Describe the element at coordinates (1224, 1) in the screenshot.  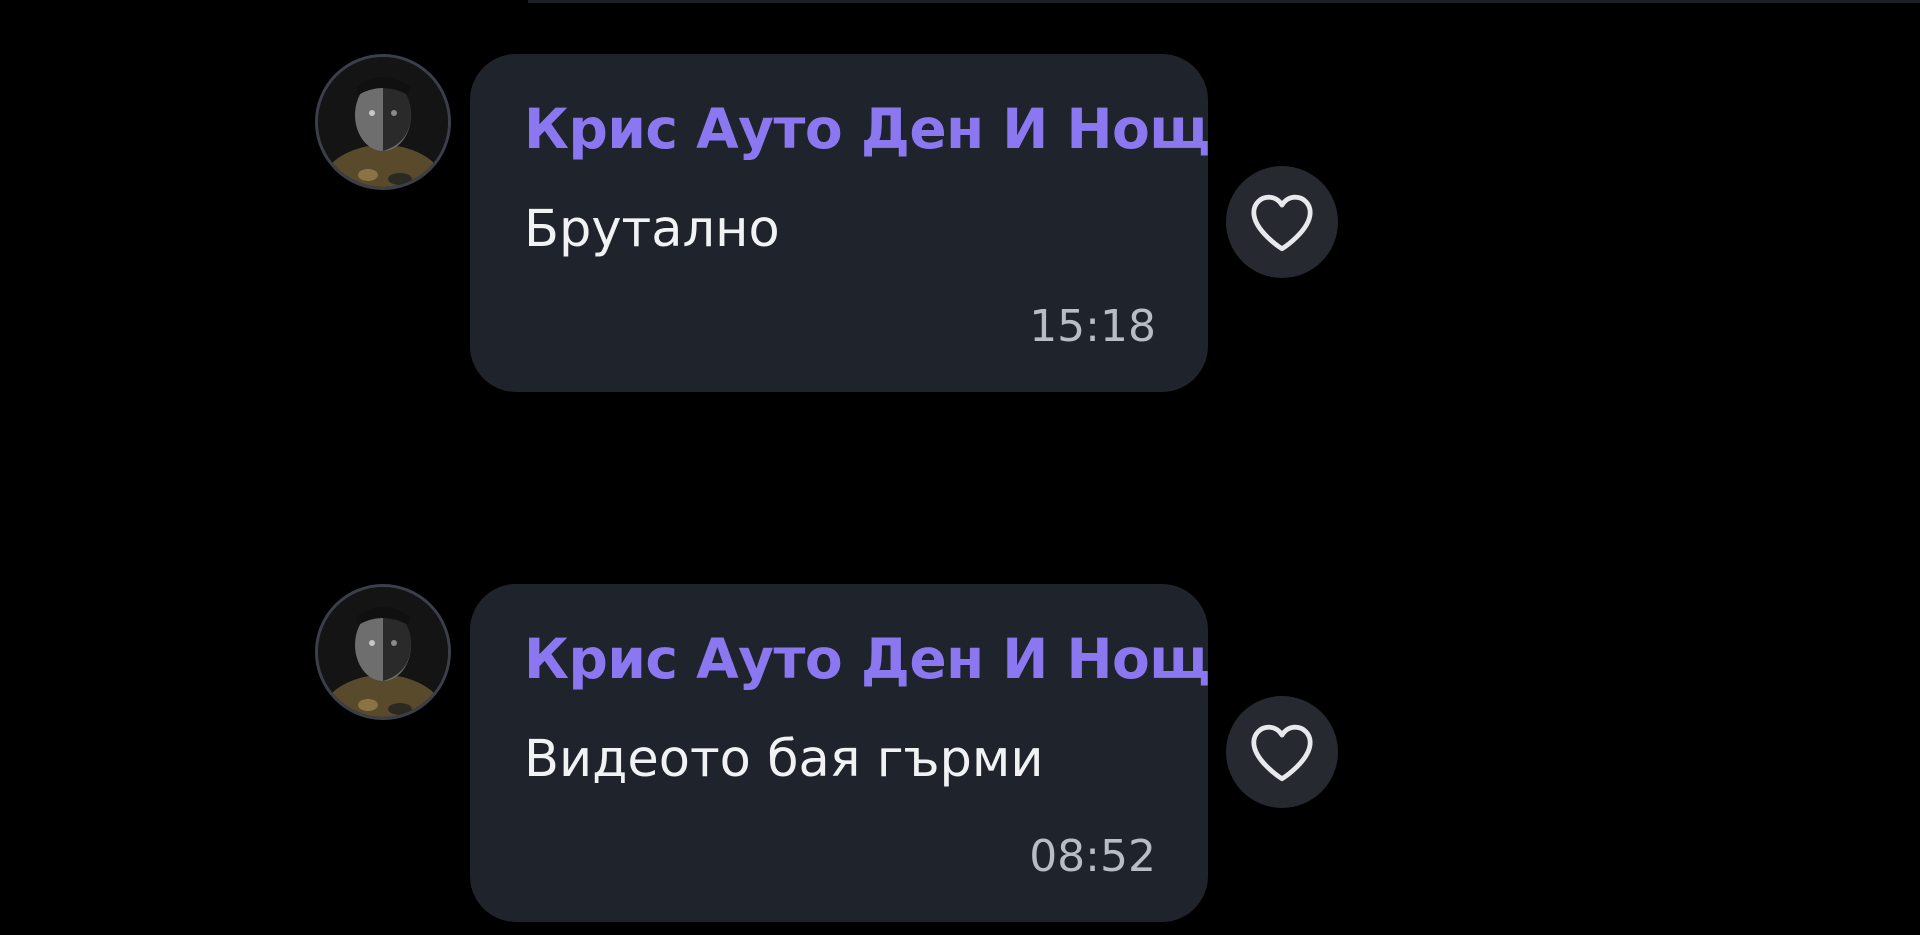
I see `top-divider` at that location.